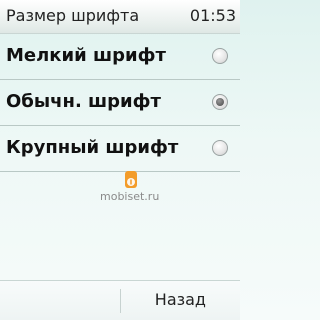  What do you see at coordinates (212, 15) in the screenshot?
I see `clock-time: 01:53` at bounding box center [212, 15].